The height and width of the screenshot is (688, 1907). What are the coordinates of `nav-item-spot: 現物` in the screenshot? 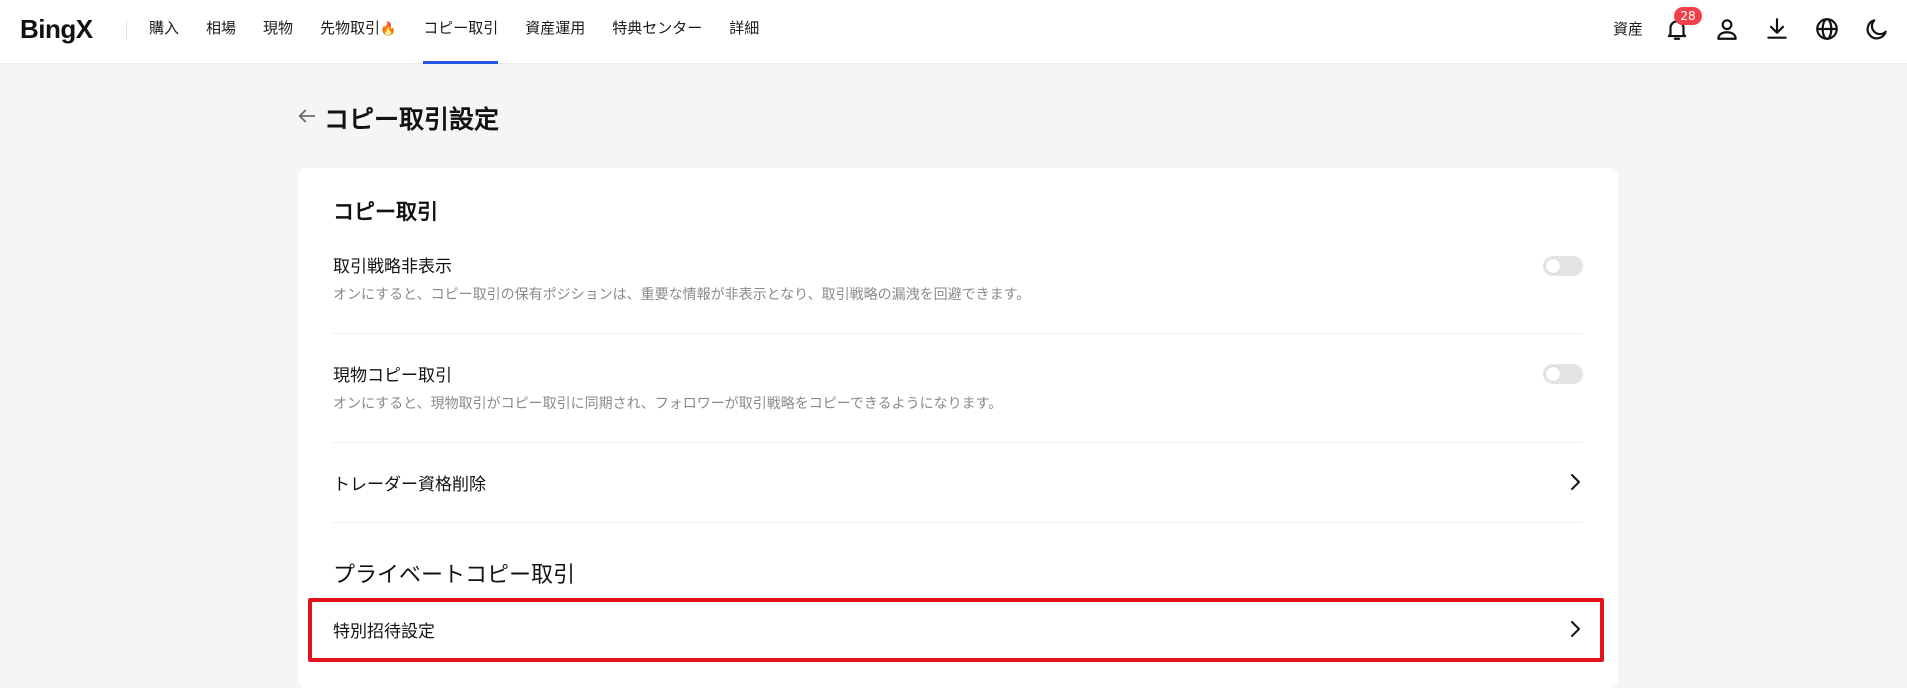 It's located at (278, 32).